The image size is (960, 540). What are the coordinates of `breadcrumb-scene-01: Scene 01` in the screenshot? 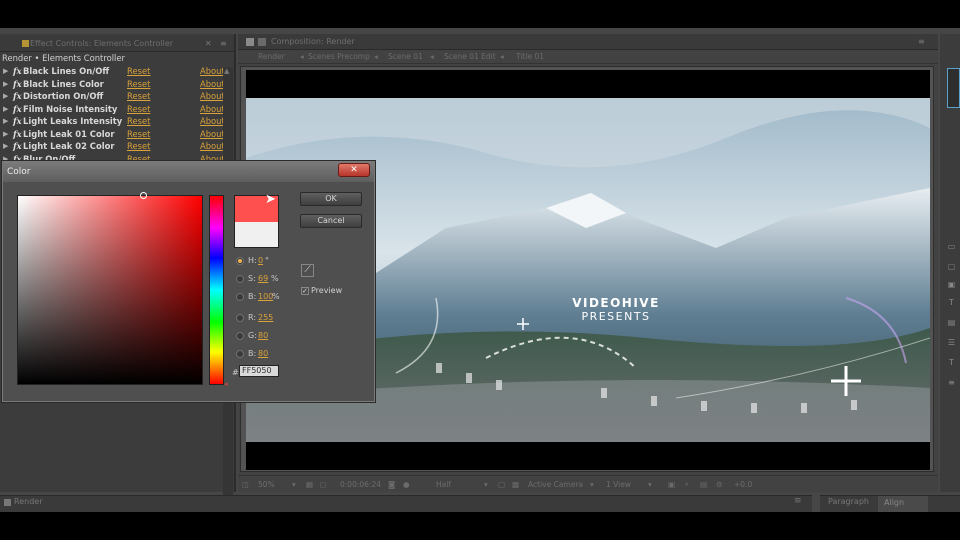 It's located at (405, 57).